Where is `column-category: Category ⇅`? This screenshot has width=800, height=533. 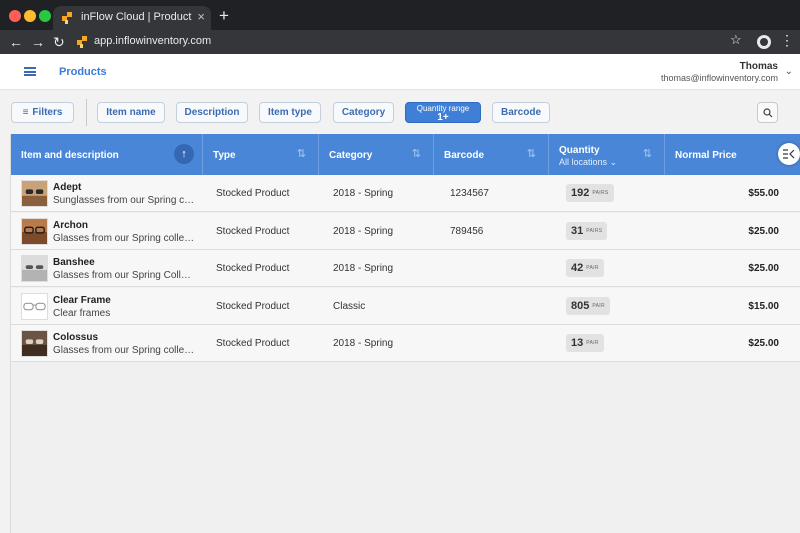 column-category: Category ⇅ is located at coordinates (376, 154).